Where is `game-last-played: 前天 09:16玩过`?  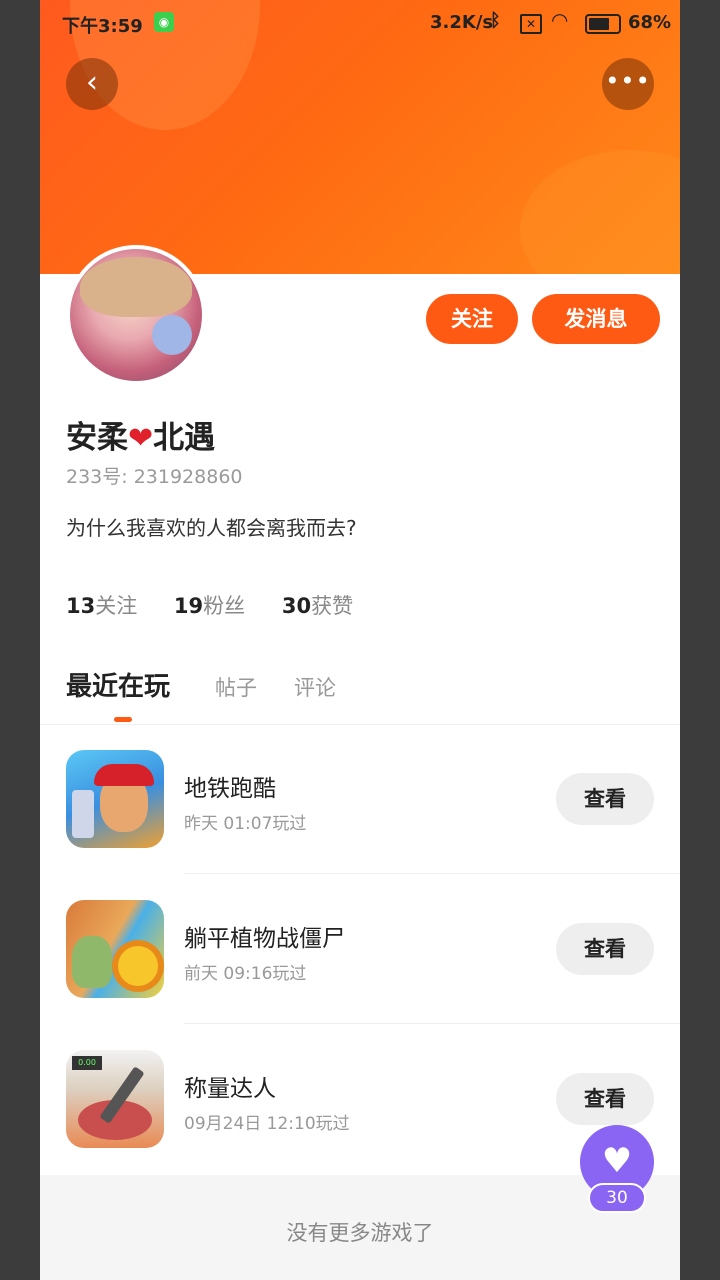
game-last-played: 前天 09:16玩过 is located at coordinates (245, 974).